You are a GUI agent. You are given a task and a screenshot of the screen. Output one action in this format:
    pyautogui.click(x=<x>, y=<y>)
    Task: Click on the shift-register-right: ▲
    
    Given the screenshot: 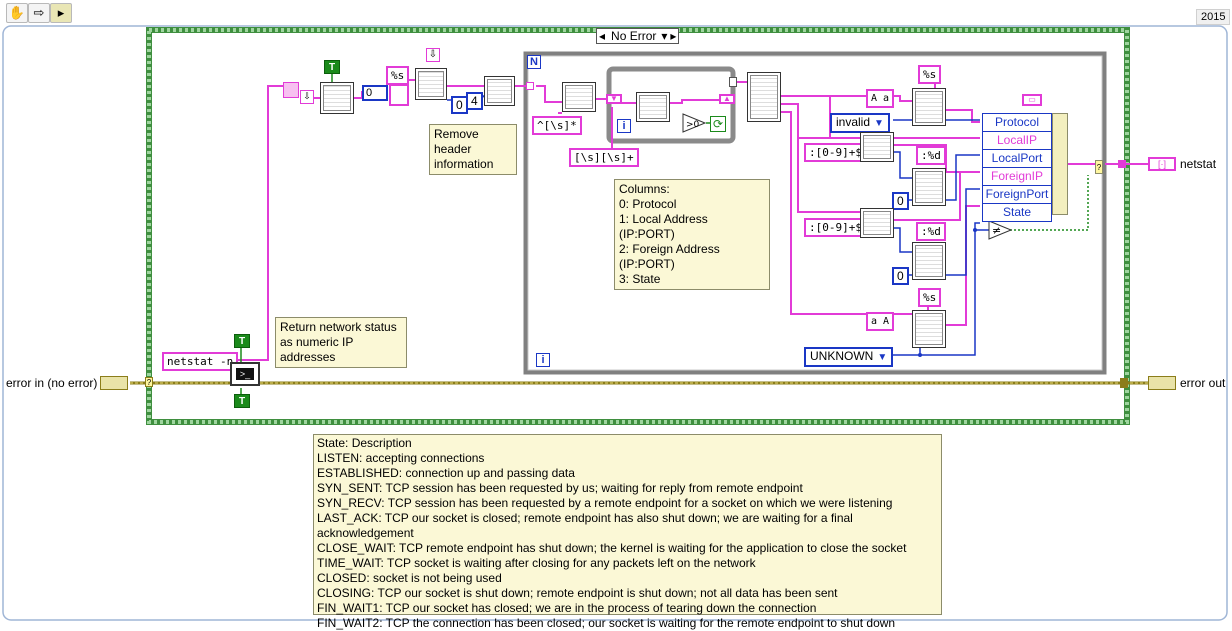 What is the action you would take?
    pyautogui.click(x=727, y=99)
    